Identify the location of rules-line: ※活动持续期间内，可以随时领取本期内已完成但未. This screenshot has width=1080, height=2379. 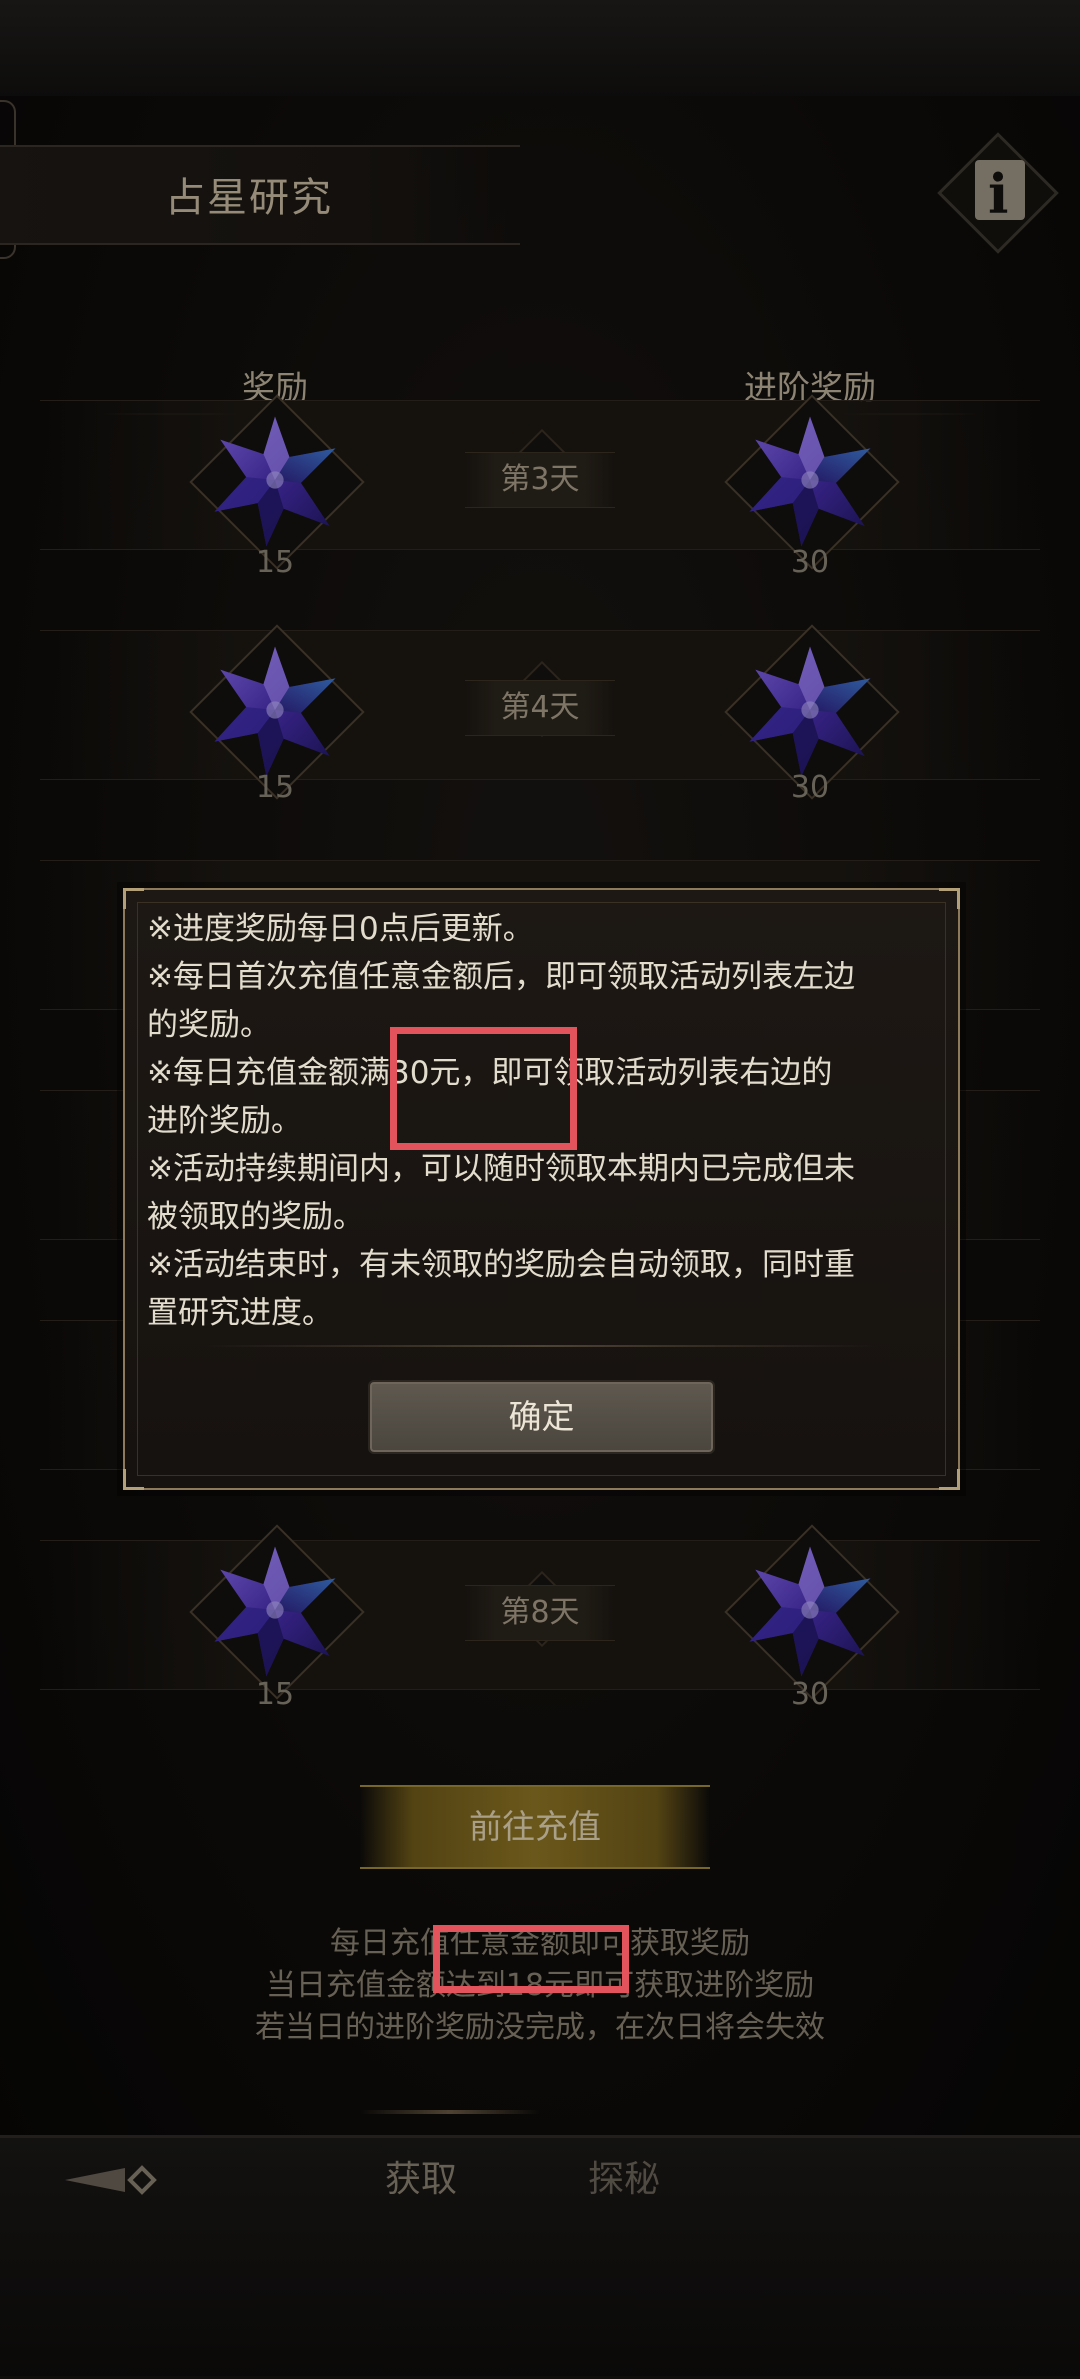
(501, 1169).